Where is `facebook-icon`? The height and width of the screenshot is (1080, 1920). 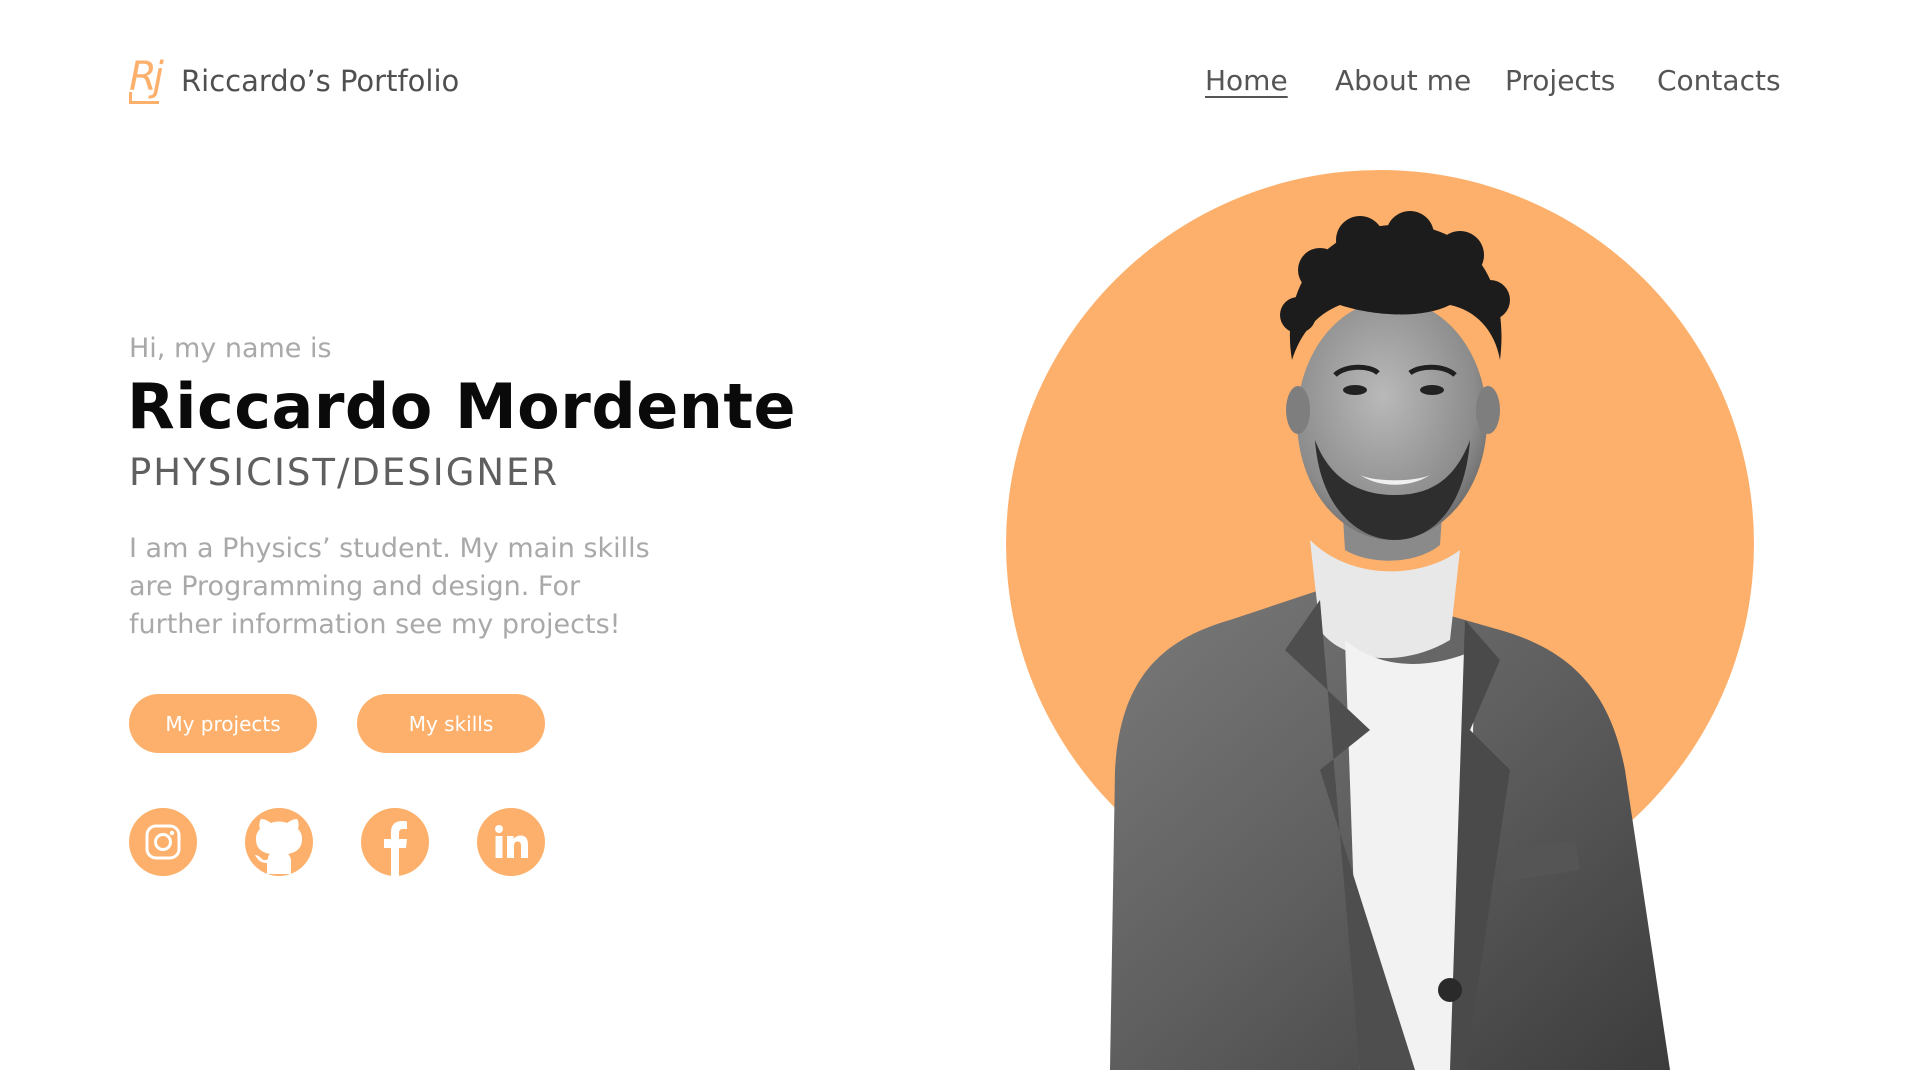
facebook-icon is located at coordinates (395, 848).